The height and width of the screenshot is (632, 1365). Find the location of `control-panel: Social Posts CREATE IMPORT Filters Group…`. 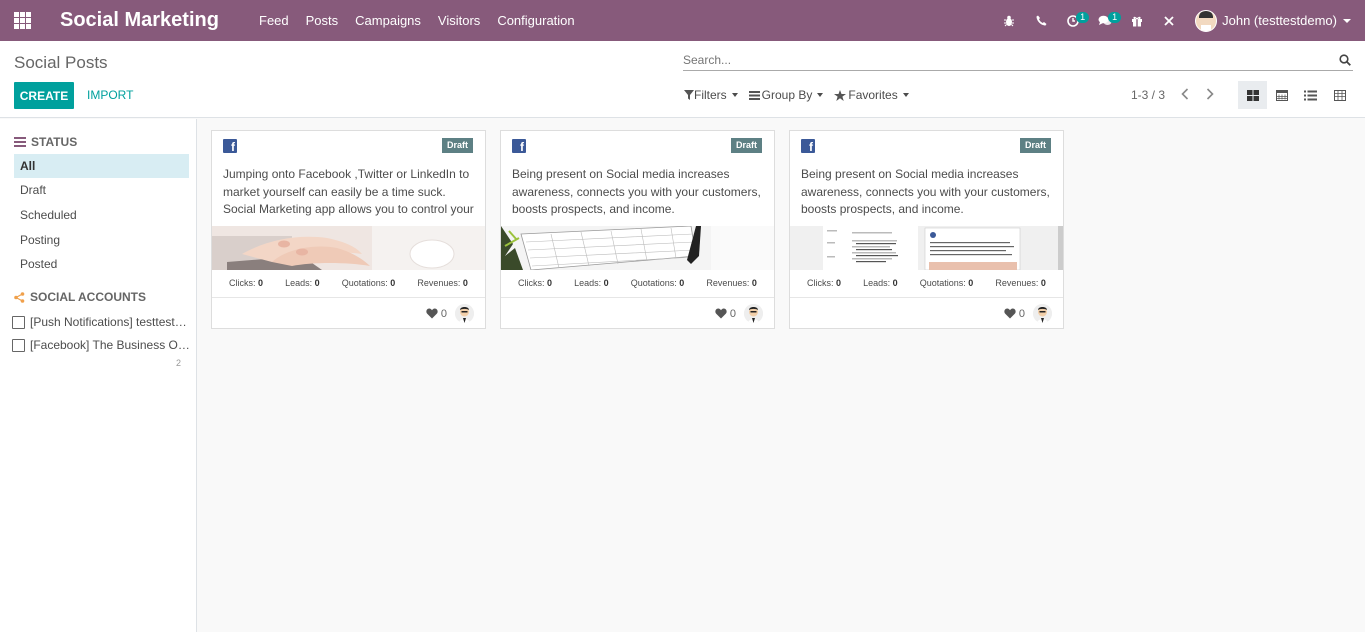

control-panel: Social Posts CREATE IMPORT Filters Group… is located at coordinates (682, 79).